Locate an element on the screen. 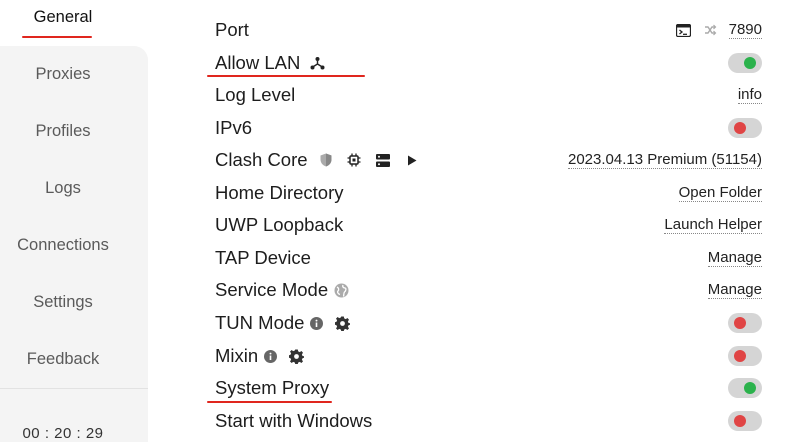 The height and width of the screenshot is (442, 788). setting-row-system-proxy: System Proxy is located at coordinates (488, 388).